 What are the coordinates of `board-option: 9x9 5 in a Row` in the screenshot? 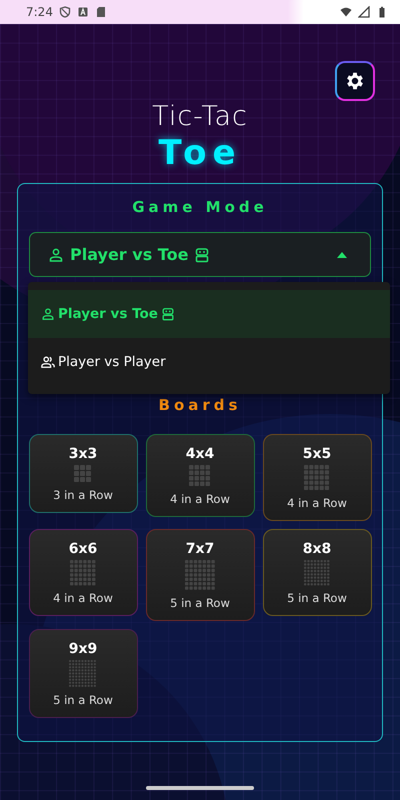 It's located at (83, 673).